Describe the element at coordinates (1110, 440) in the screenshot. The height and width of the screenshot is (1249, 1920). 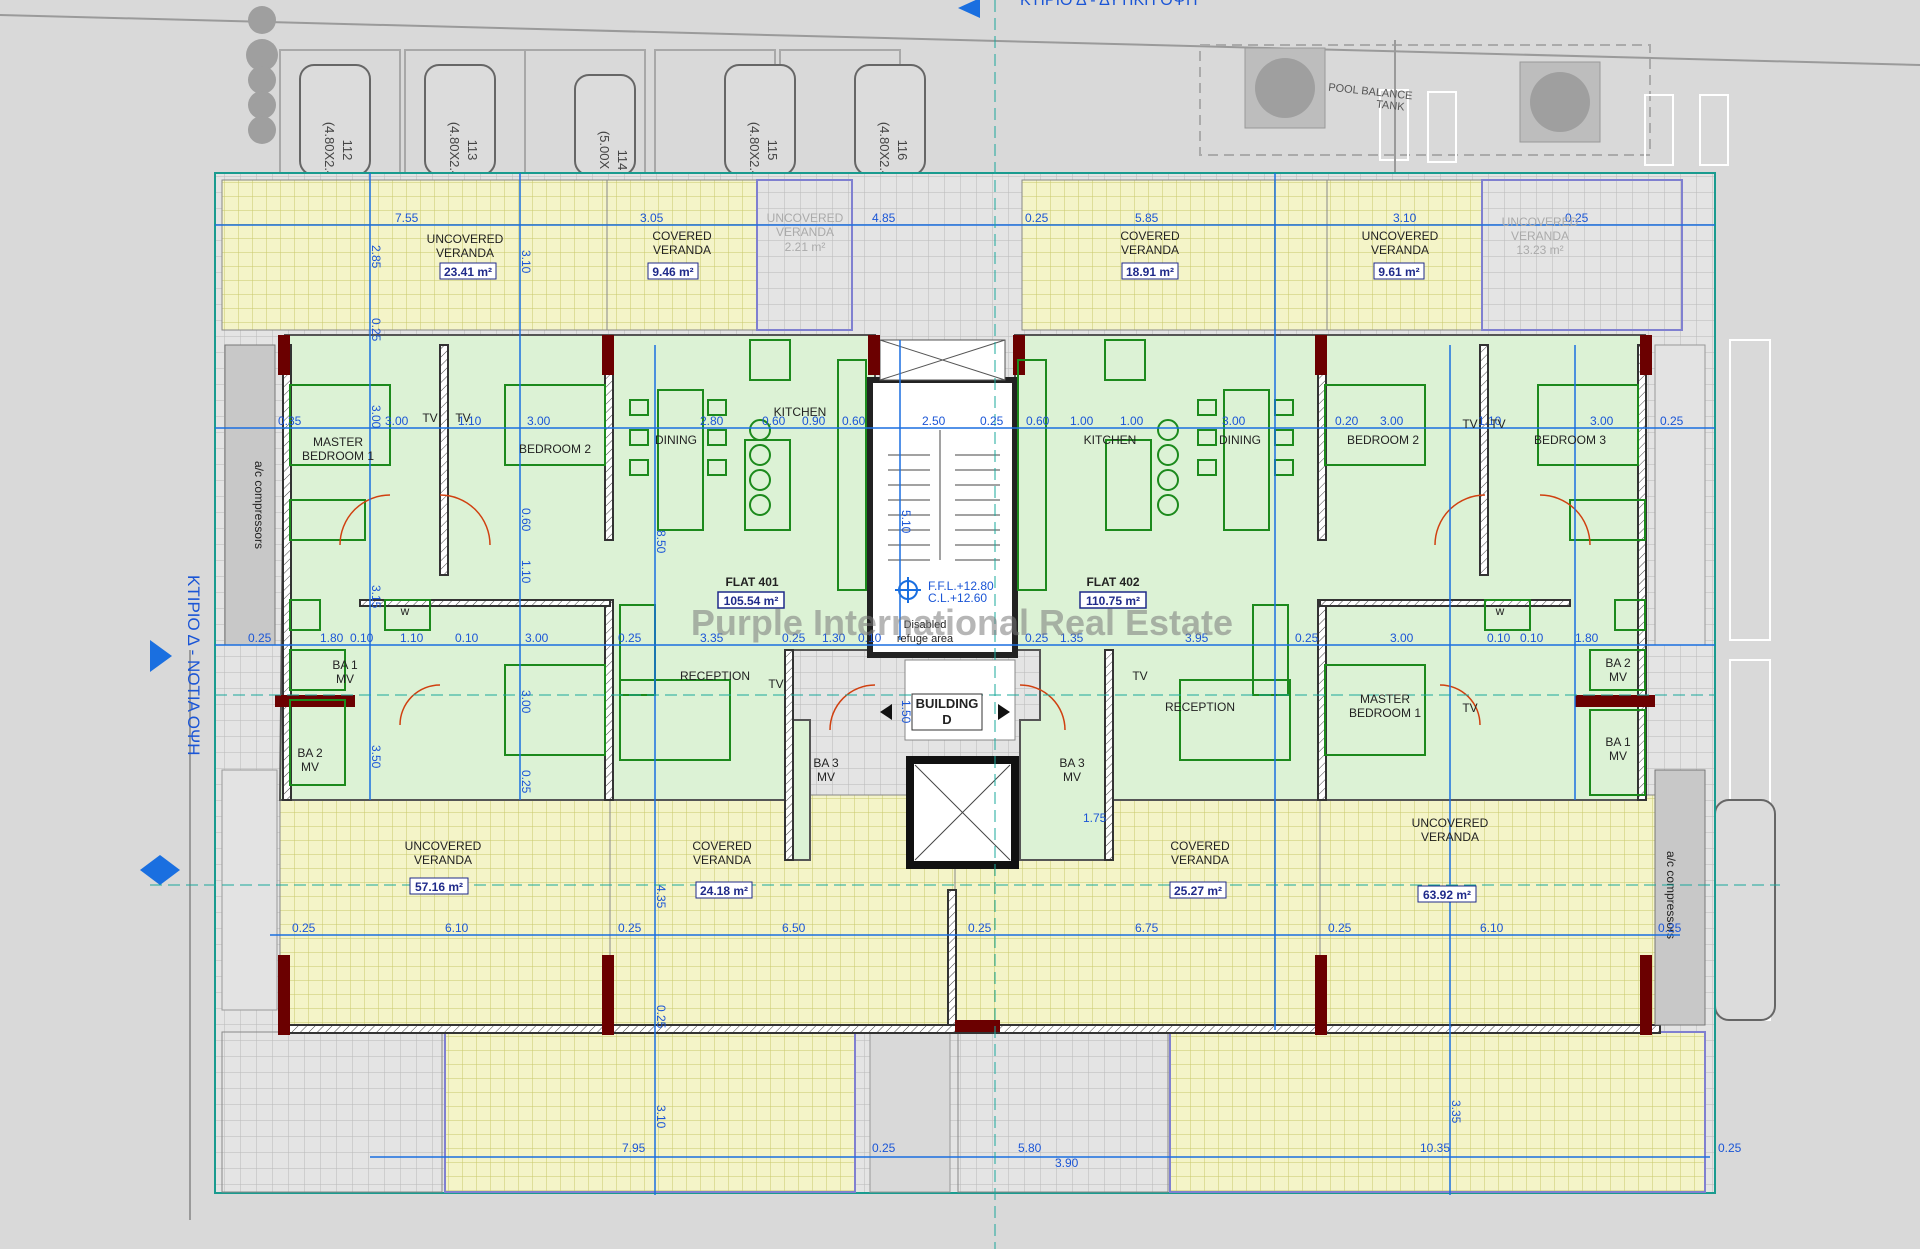
I see `room-kitchen-right: KITCHEN` at that location.